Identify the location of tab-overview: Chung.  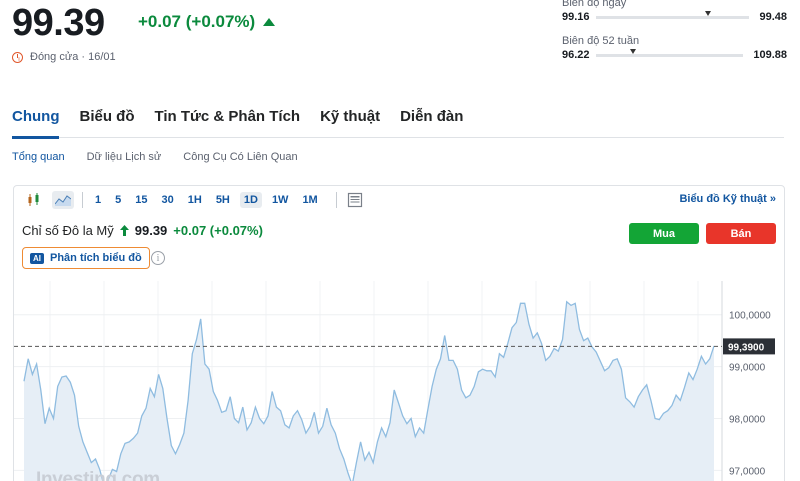
(36, 122).